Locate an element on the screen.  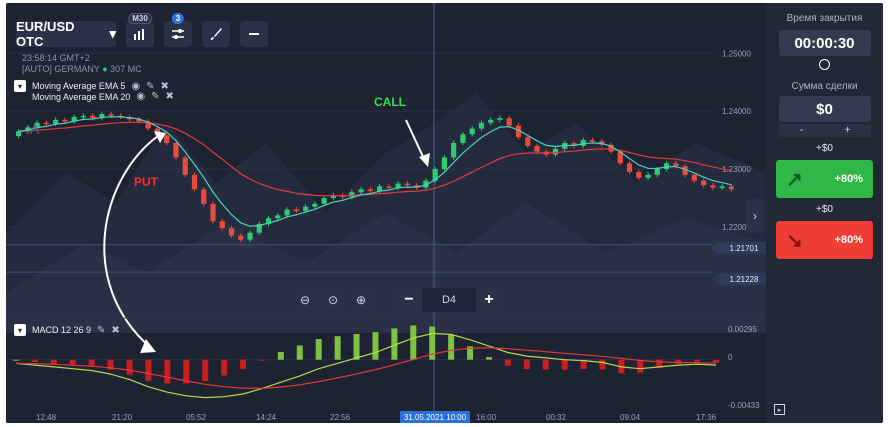
drawing-tools-button is located at coordinates (216, 34).